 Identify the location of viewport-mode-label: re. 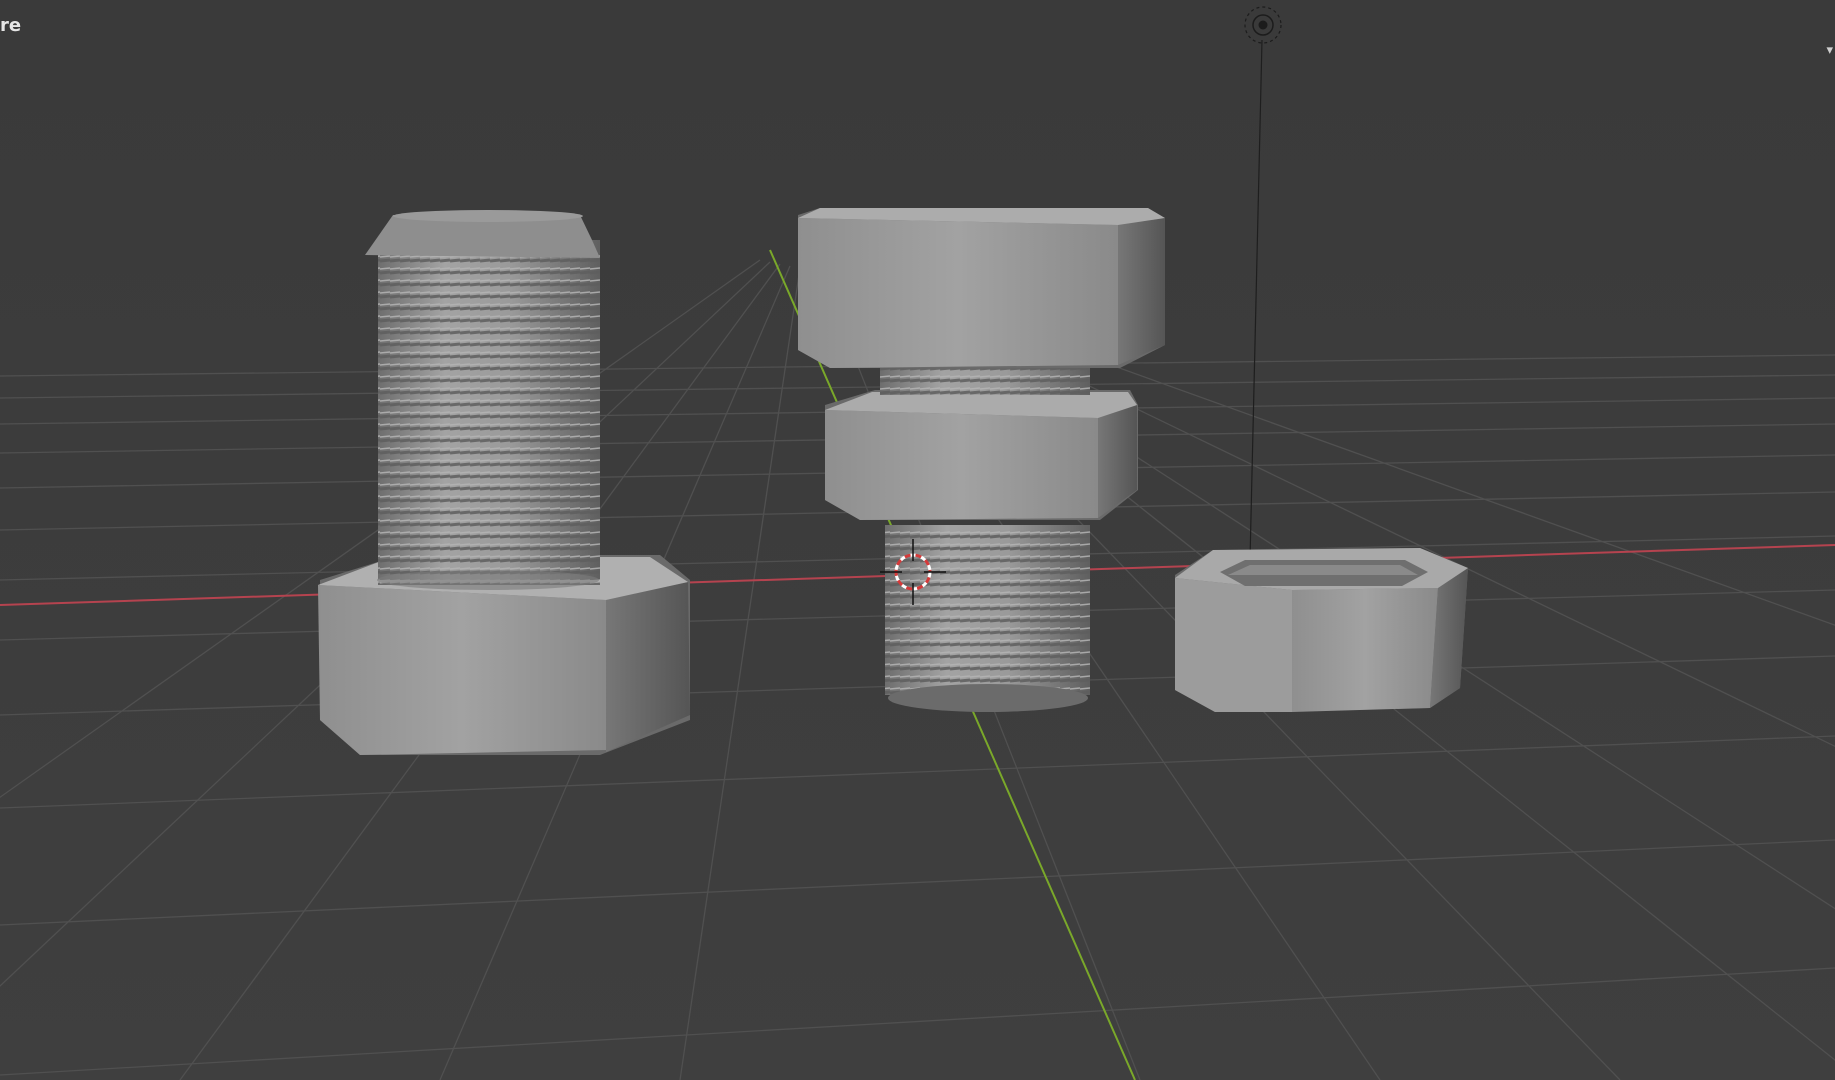
(11, 25).